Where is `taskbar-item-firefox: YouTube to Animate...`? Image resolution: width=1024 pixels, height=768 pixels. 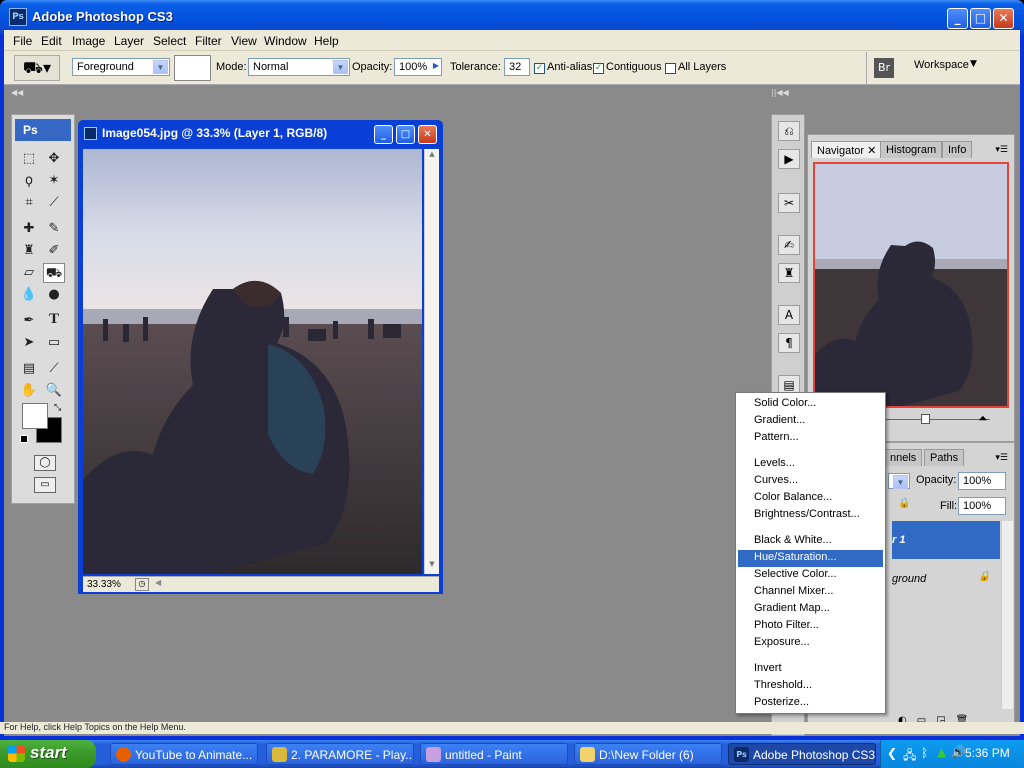 taskbar-item-firefox: YouTube to Animate... is located at coordinates (184, 754).